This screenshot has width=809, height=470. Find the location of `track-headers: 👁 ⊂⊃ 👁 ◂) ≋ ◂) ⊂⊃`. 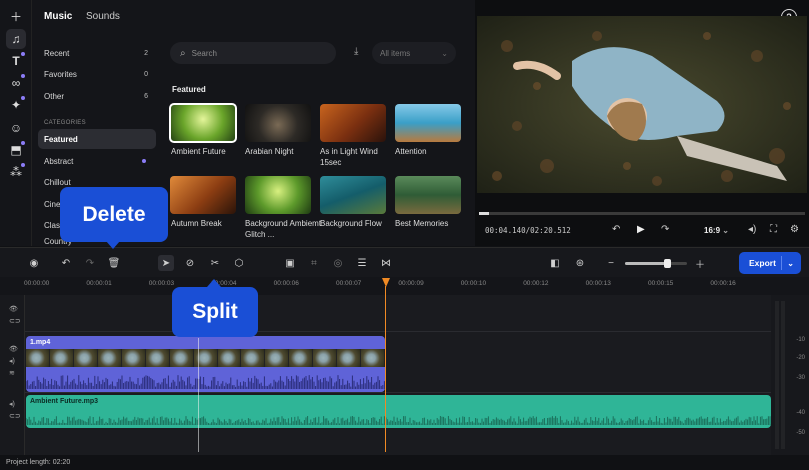

track-headers: 👁 ⊂⊃ 👁 ◂) ≋ ◂) ⊂⊃ is located at coordinates (12, 375).